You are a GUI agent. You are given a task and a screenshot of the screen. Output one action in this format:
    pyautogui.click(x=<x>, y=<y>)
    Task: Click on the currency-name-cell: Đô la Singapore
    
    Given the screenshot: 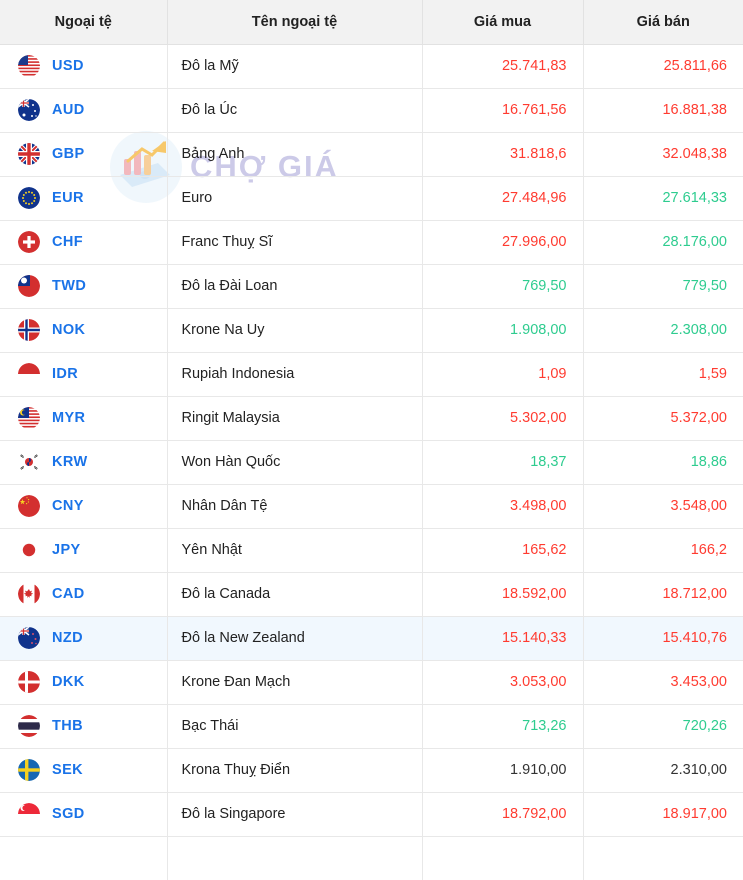 What is the action you would take?
    pyautogui.click(x=295, y=814)
    